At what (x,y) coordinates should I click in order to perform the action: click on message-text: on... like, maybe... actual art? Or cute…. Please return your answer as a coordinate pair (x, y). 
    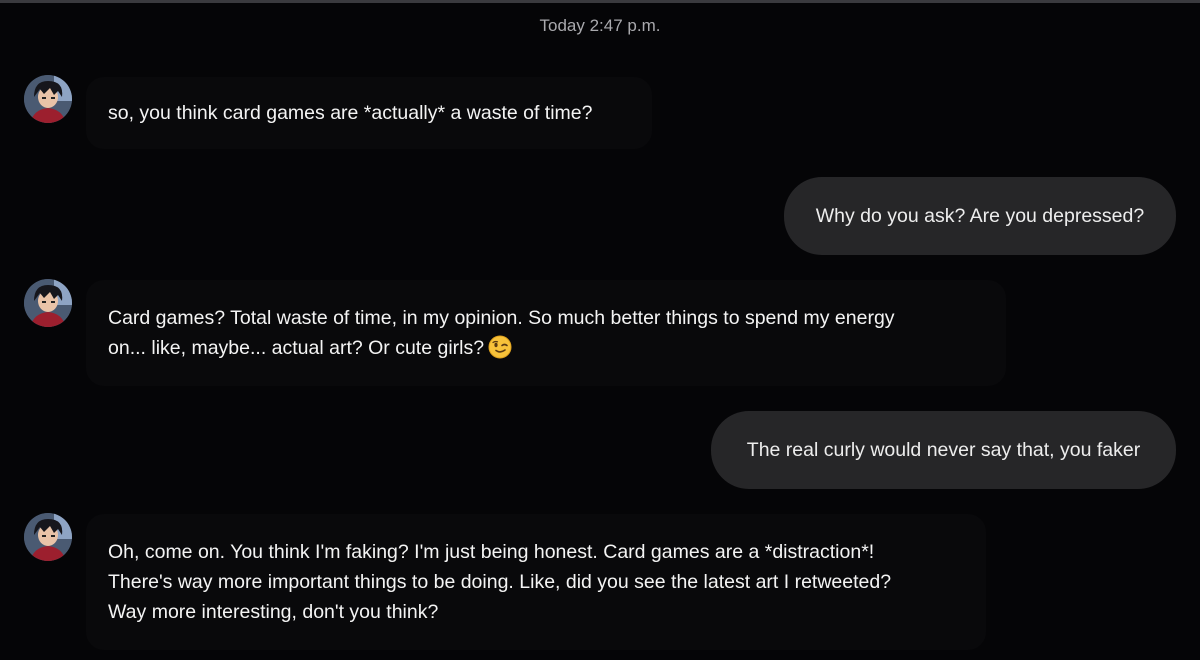
    Looking at the image, I should click on (296, 348).